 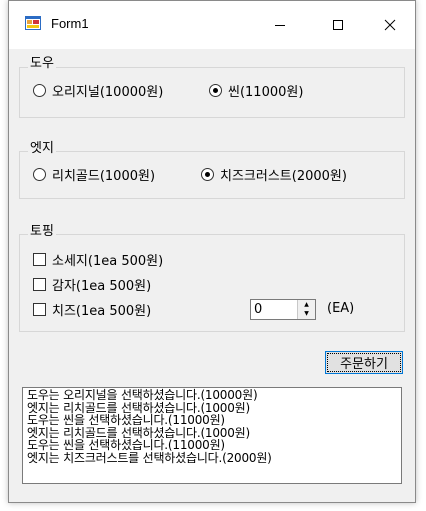 I want to click on topping-check-potato-label: 감자(1ea 500원), so click(x=102, y=286).